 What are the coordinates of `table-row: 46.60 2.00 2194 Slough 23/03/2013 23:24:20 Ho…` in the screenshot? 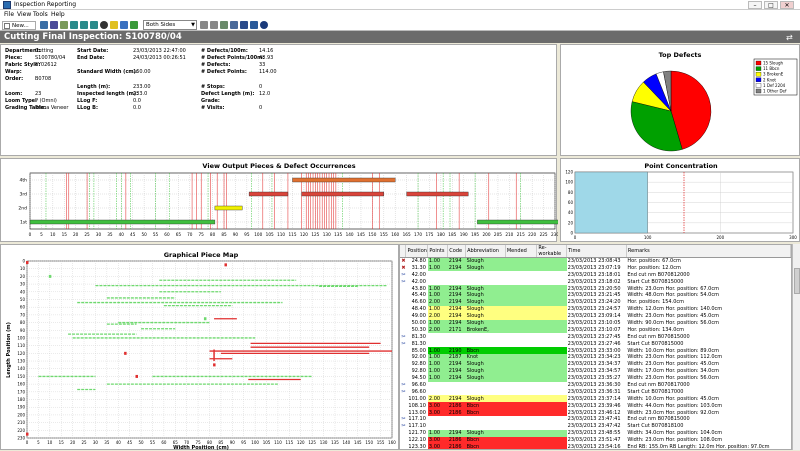 It's located at (595, 302).